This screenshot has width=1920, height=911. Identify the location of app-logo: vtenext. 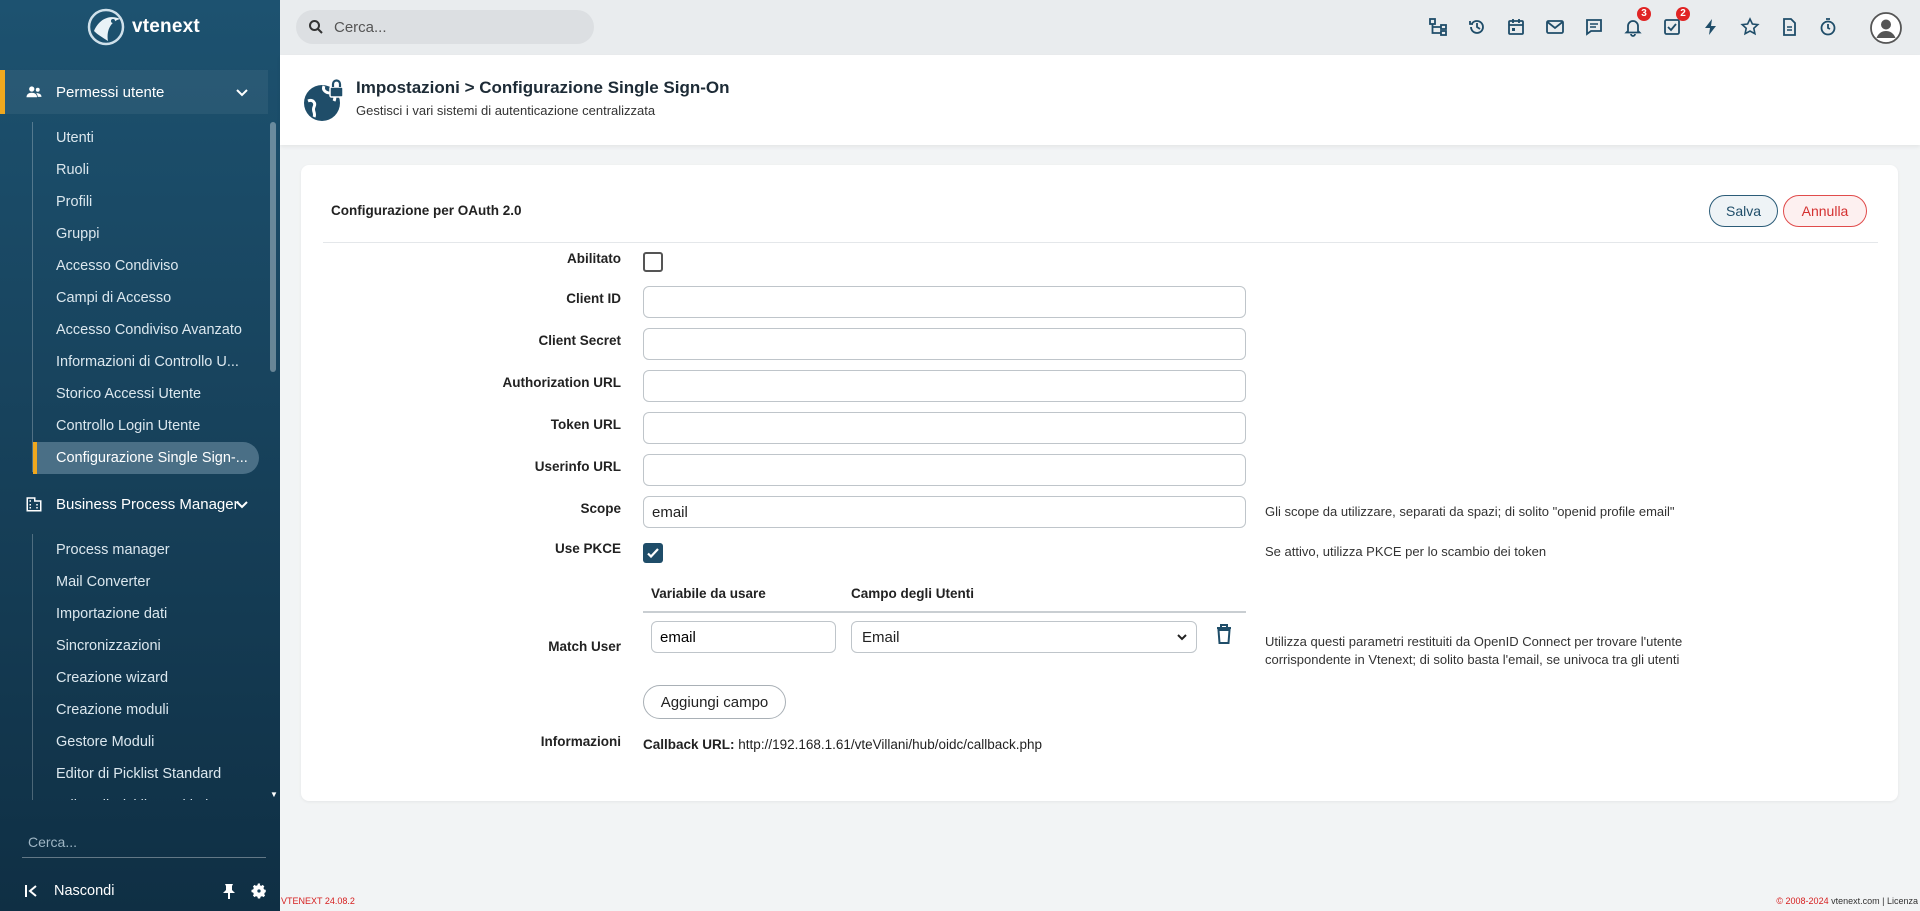
(143, 27).